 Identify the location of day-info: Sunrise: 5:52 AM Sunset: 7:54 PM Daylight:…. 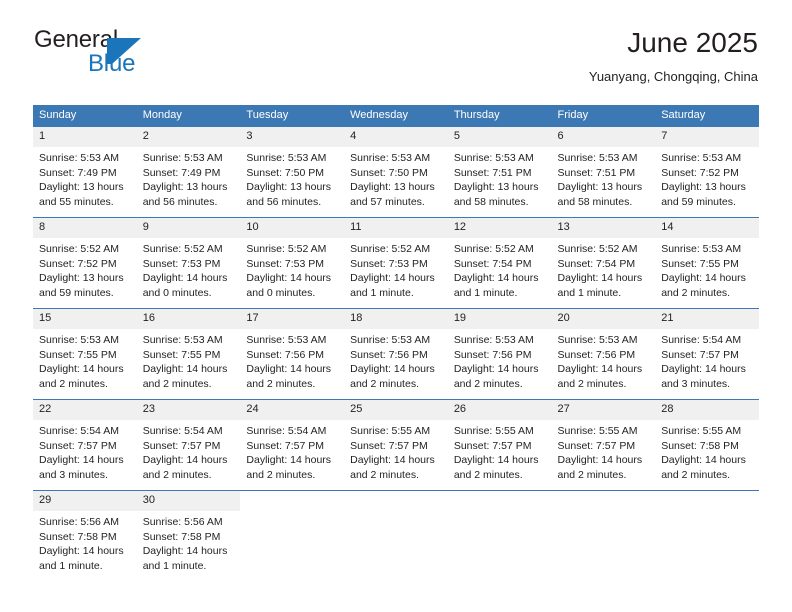
(500, 269).